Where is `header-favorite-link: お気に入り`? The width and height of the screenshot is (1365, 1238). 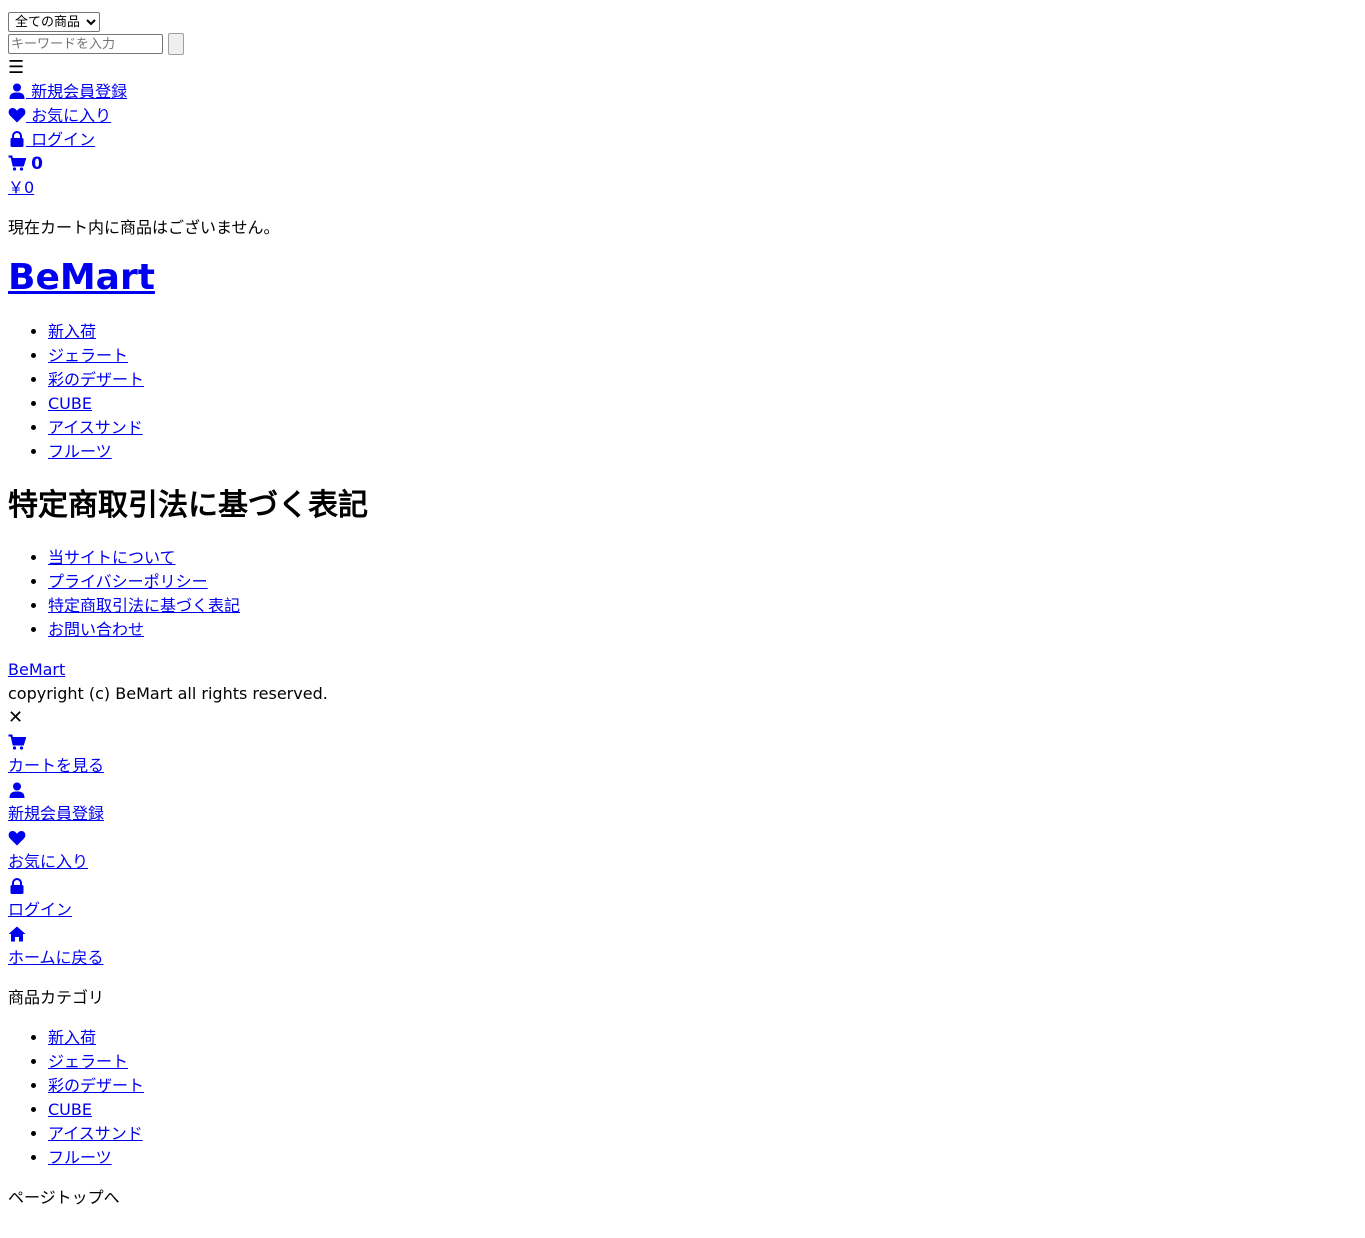 header-favorite-link: お気に入り is located at coordinates (682, 116).